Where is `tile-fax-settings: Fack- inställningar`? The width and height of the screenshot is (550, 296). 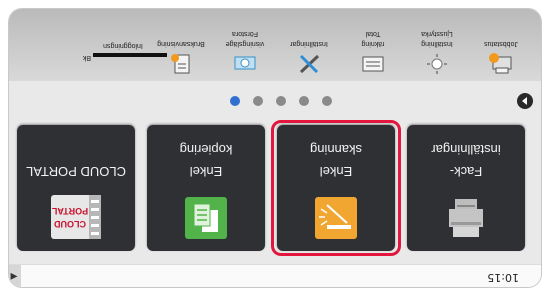
tile-fax-settings: Fack- inställningar is located at coordinates (466, 188).